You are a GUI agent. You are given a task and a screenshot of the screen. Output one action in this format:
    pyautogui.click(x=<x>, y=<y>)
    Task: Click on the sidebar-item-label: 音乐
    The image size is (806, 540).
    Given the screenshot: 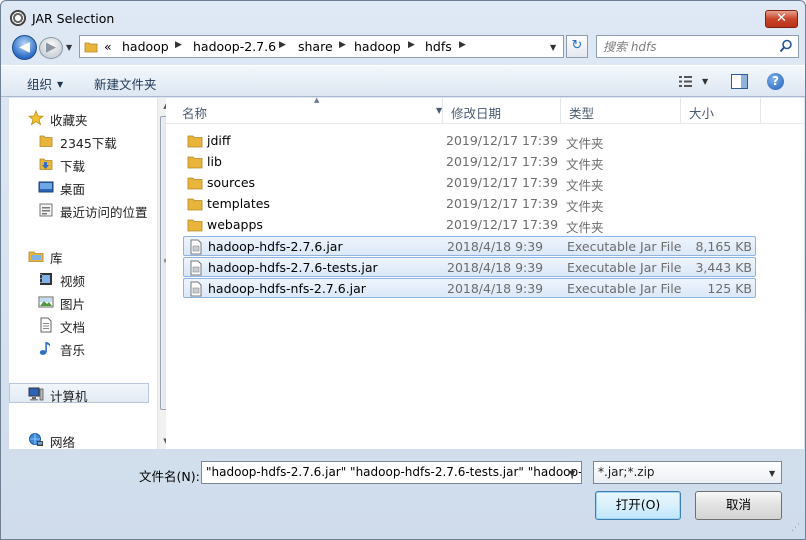 What is the action you would take?
    pyautogui.click(x=73, y=350)
    